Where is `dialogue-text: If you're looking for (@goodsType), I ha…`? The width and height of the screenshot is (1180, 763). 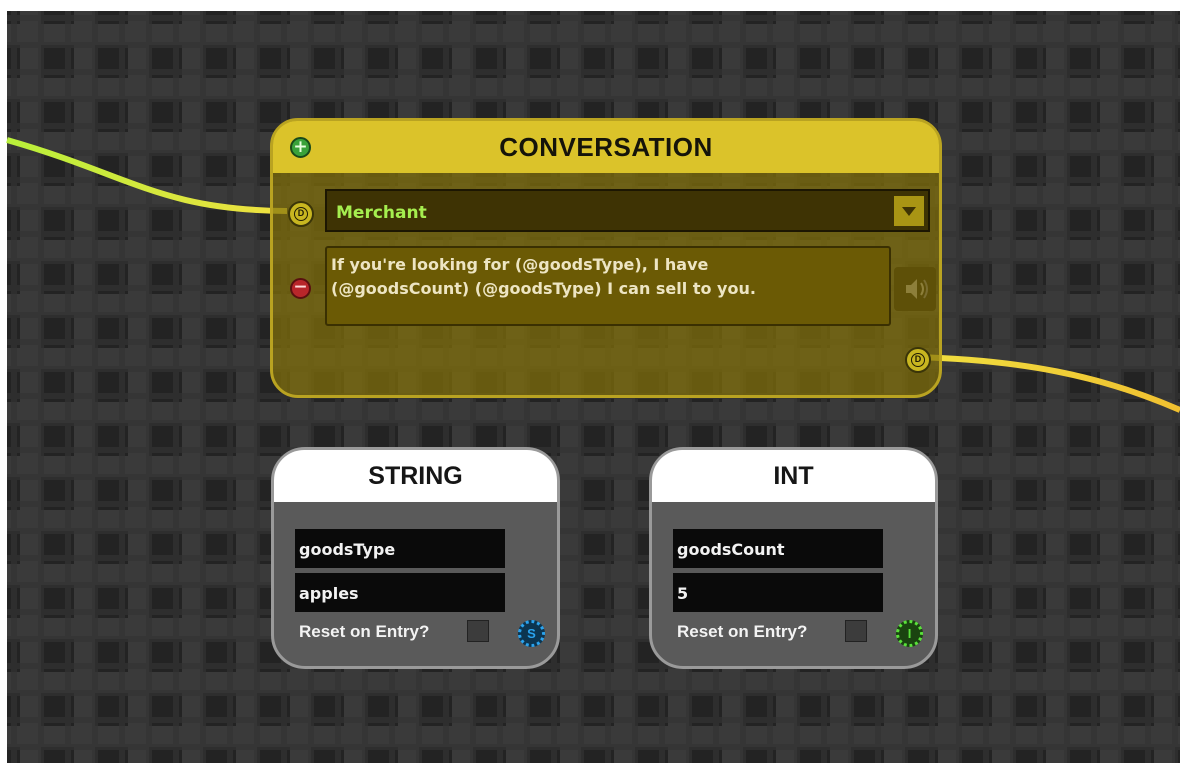
dialogue-text: If you're looking for (@goodsType), I ha… is located at coordinates (543, 276).